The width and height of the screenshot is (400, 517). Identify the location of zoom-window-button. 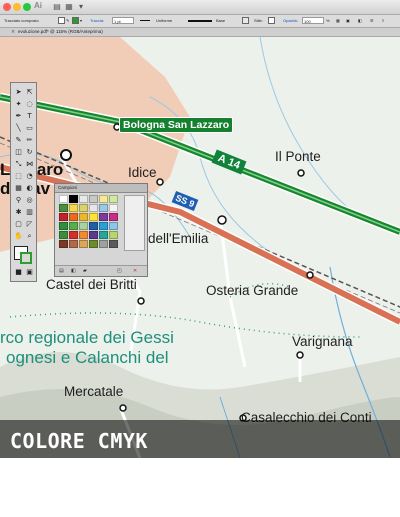
(27, 7).